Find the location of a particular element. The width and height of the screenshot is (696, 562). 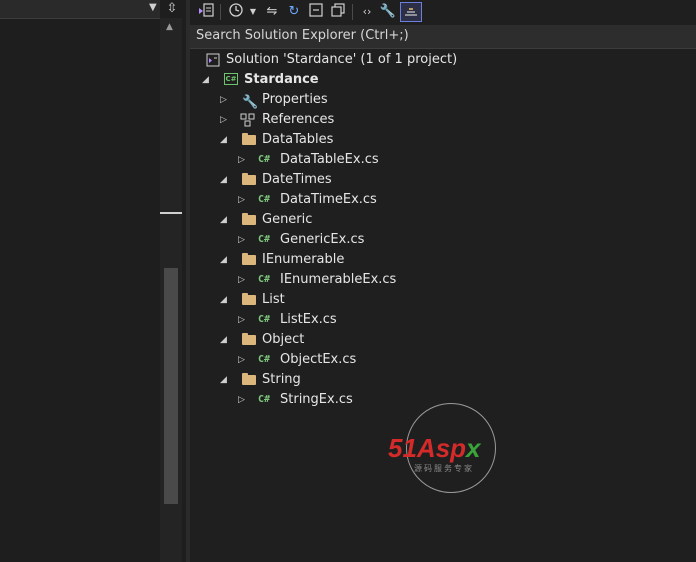

sync-with-document-icon: ⇋ is located at coordinates (272, 12).